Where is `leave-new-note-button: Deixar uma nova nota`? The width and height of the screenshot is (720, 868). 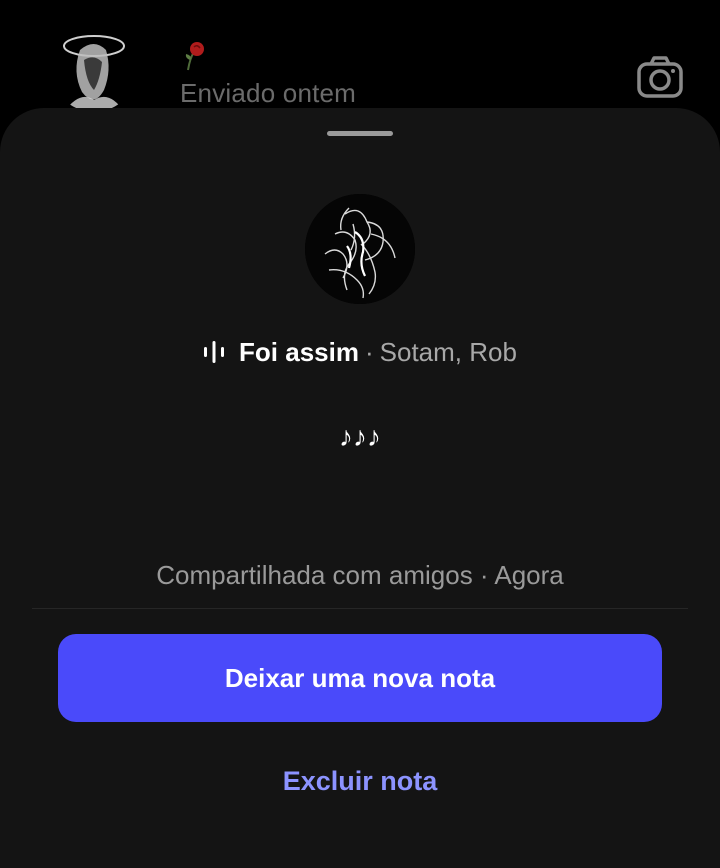
leave-new-note-button: Deixar uma nova nota is located at coordinates (360, 678).